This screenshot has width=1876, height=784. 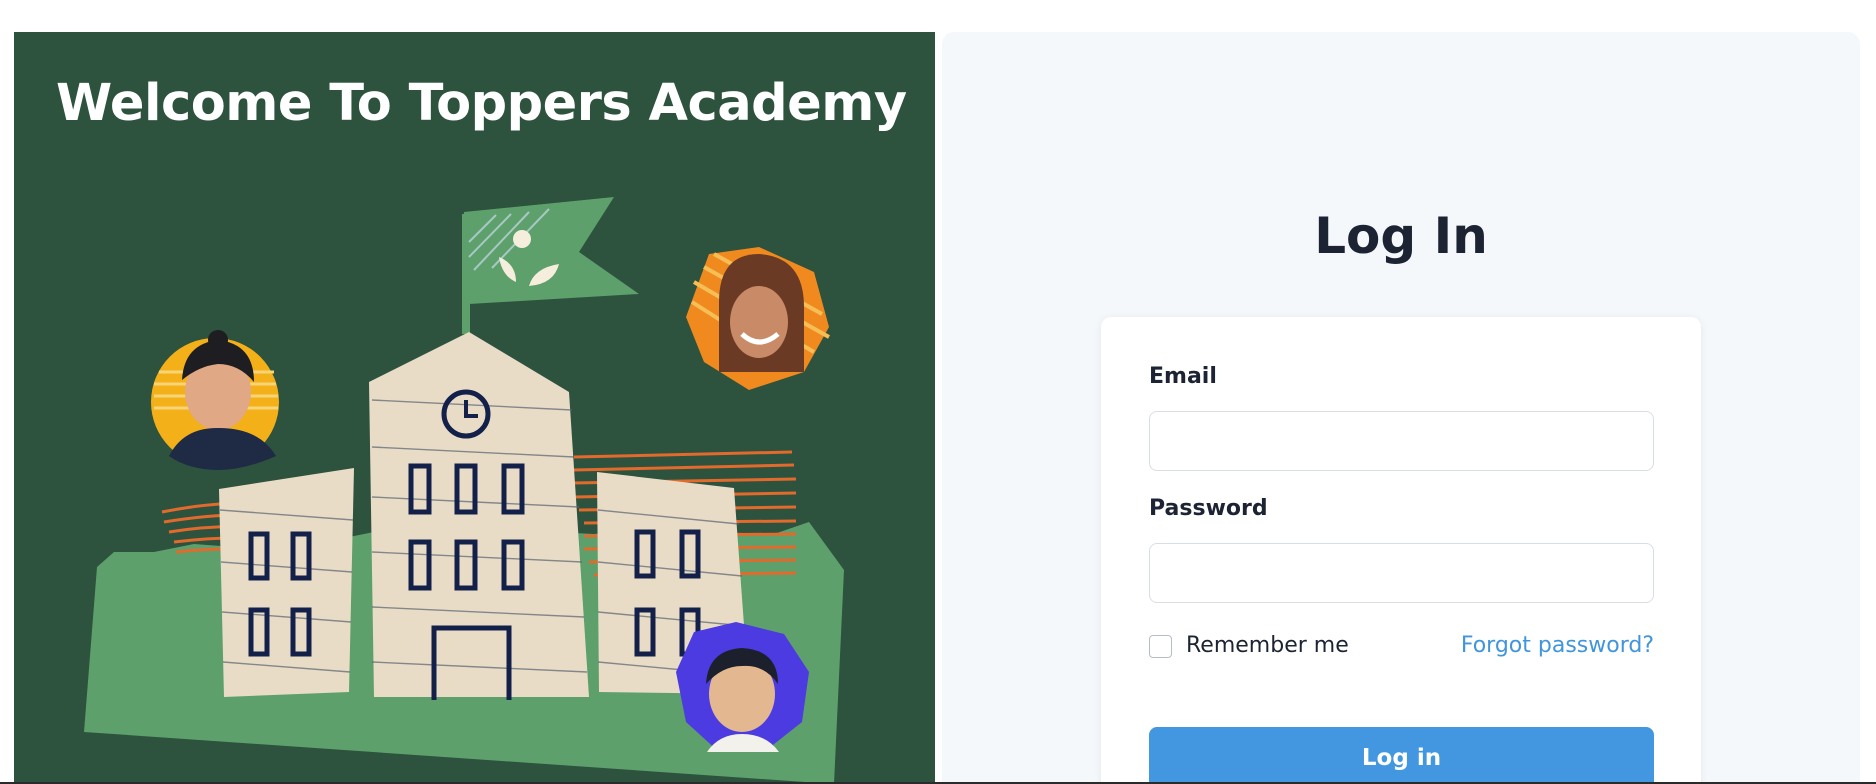 I want to click on email-label: Email, so click(x=1183, y=376).